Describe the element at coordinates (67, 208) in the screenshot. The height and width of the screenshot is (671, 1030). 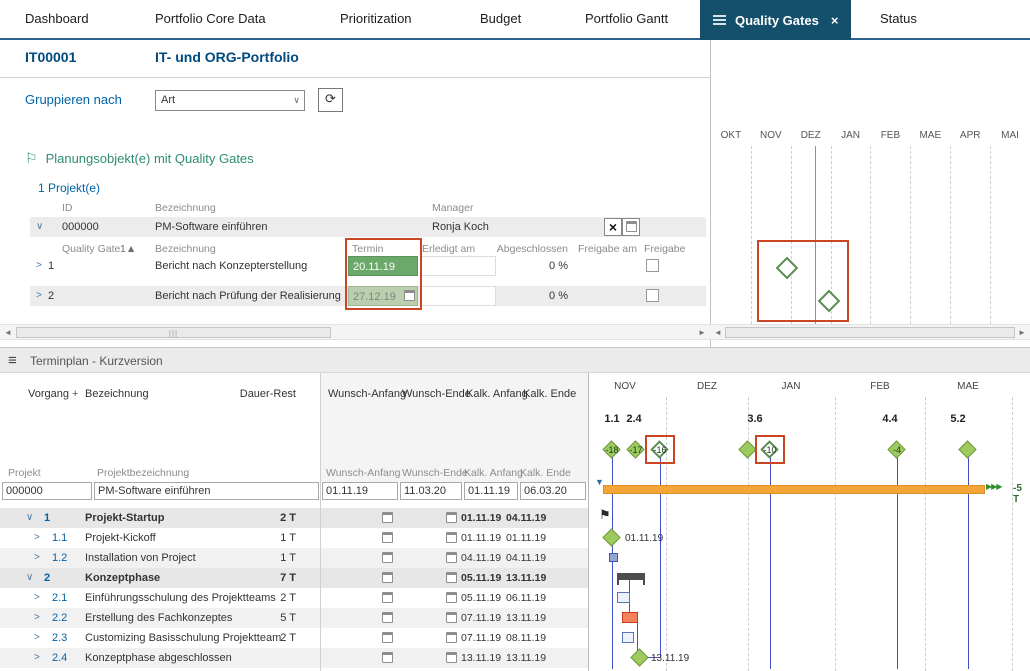
I see `col-id: ID` at that location.